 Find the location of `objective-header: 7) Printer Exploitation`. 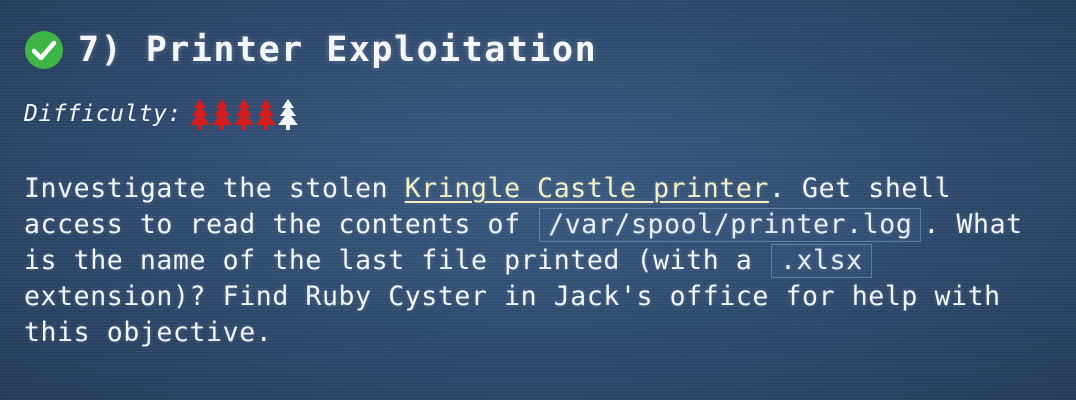

objective-header: 7) Printer Exploitation is located at coordinates (310, 50).